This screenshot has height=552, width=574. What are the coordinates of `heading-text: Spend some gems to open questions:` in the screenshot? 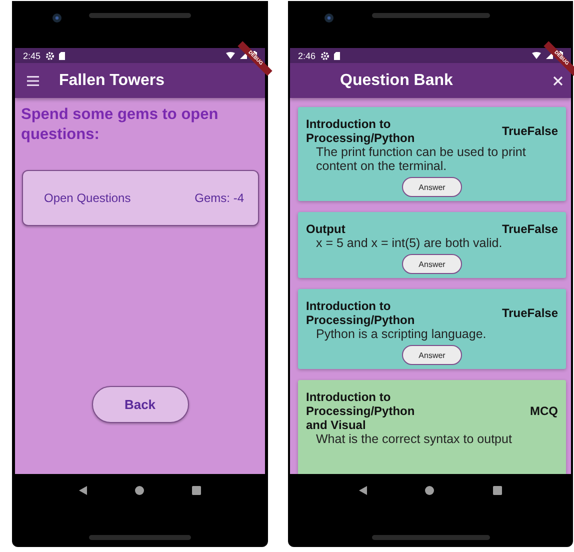 It's located at (120, 125).